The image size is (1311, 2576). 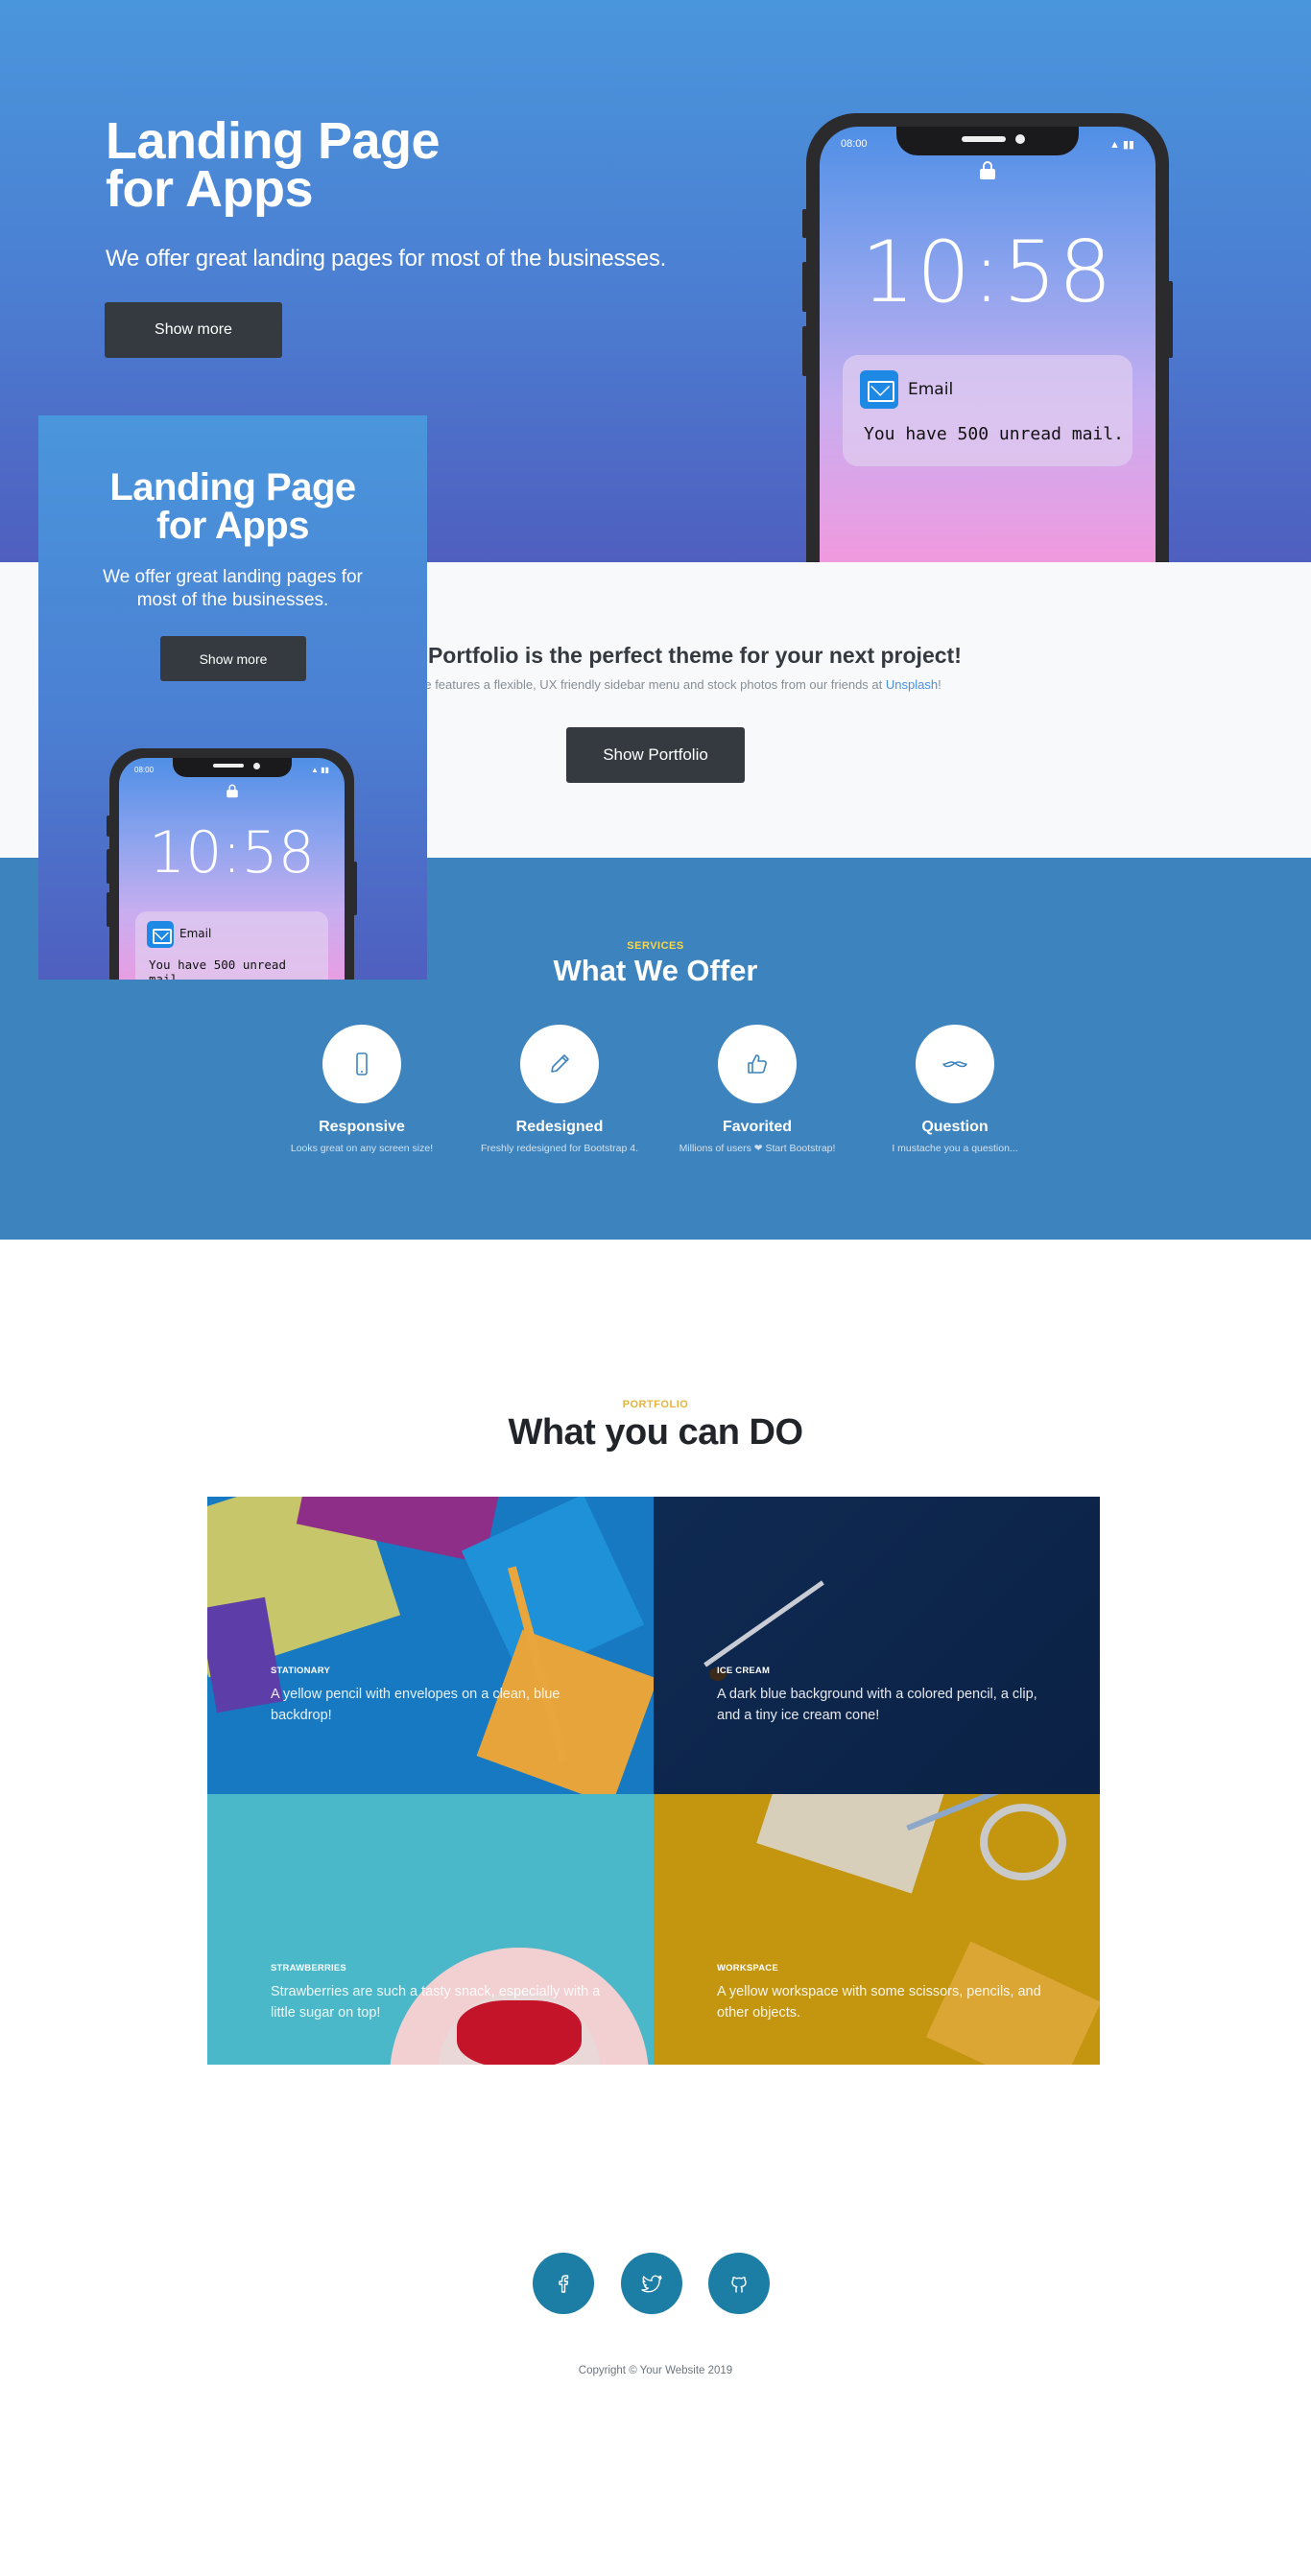 I want to click on mustache-icon, so click(x=954, y=1064).